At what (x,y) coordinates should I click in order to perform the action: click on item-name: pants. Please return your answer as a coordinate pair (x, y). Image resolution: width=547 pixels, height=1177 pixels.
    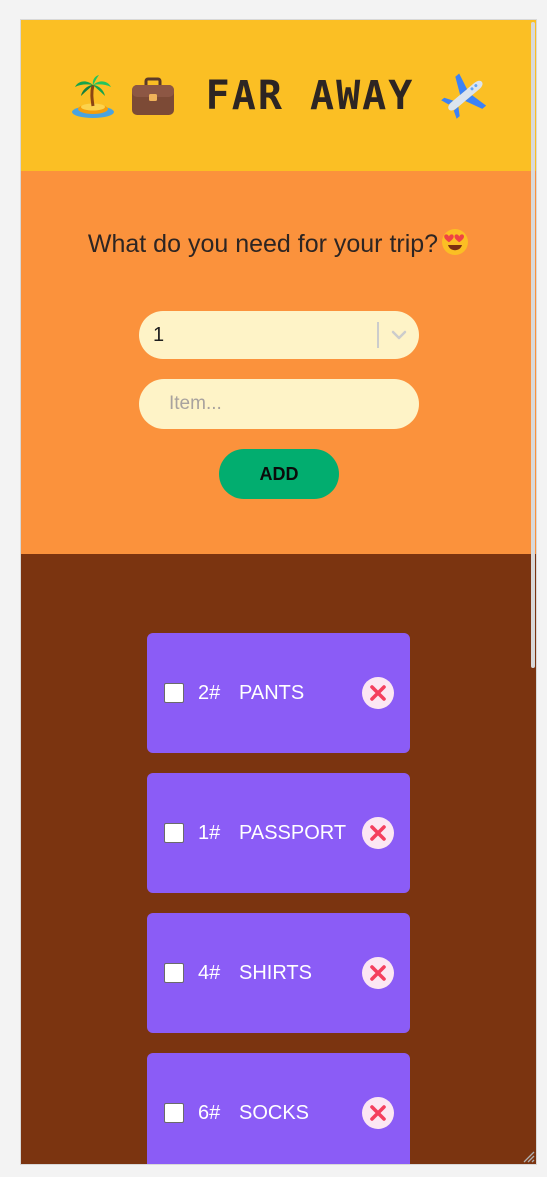
    Looking at the image, I should click on (272, 692).